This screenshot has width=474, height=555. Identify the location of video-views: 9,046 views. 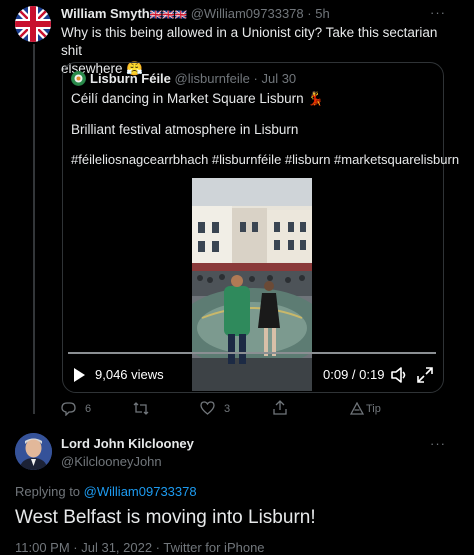
(129, 374).